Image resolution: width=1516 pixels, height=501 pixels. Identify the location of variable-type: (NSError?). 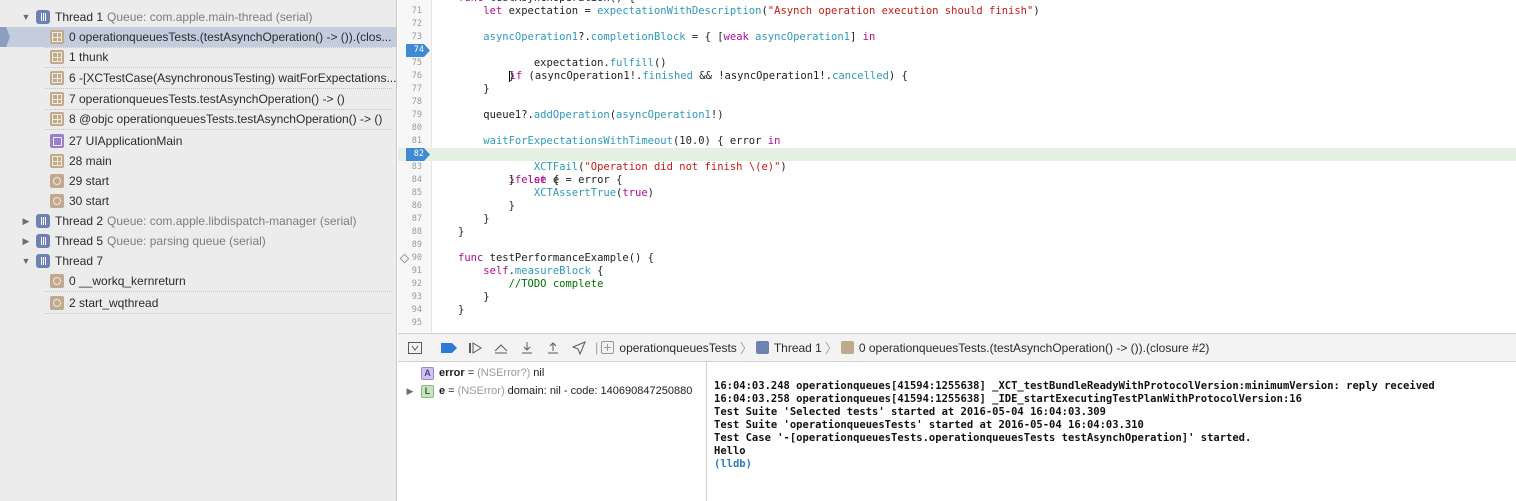
(504, 373).